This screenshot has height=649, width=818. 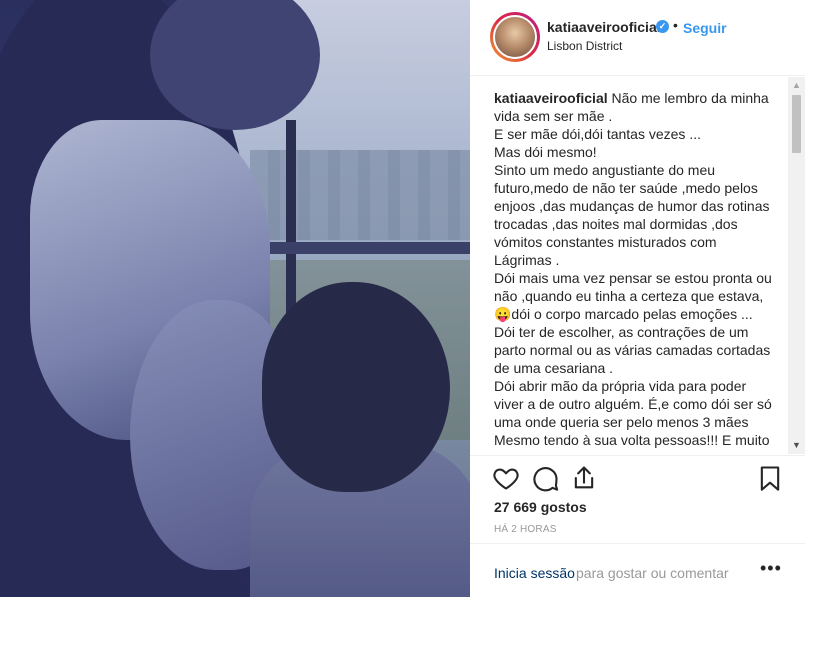 What do you see at coordinates (796, 265) in the screenshot?
I see `caption-scrollbar: ▲ ▼` at bounding box center [796, 265].